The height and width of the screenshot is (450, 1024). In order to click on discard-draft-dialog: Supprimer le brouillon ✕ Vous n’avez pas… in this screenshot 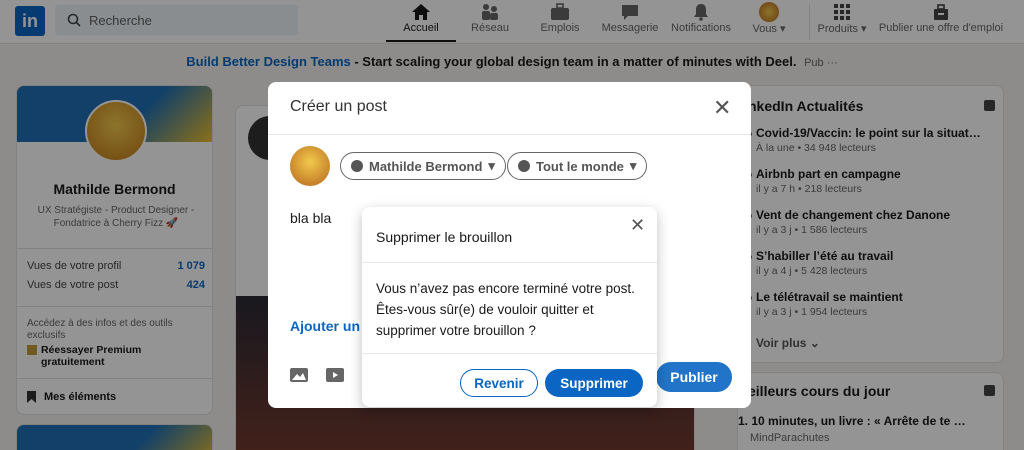, I will do `click(509, 307)`.